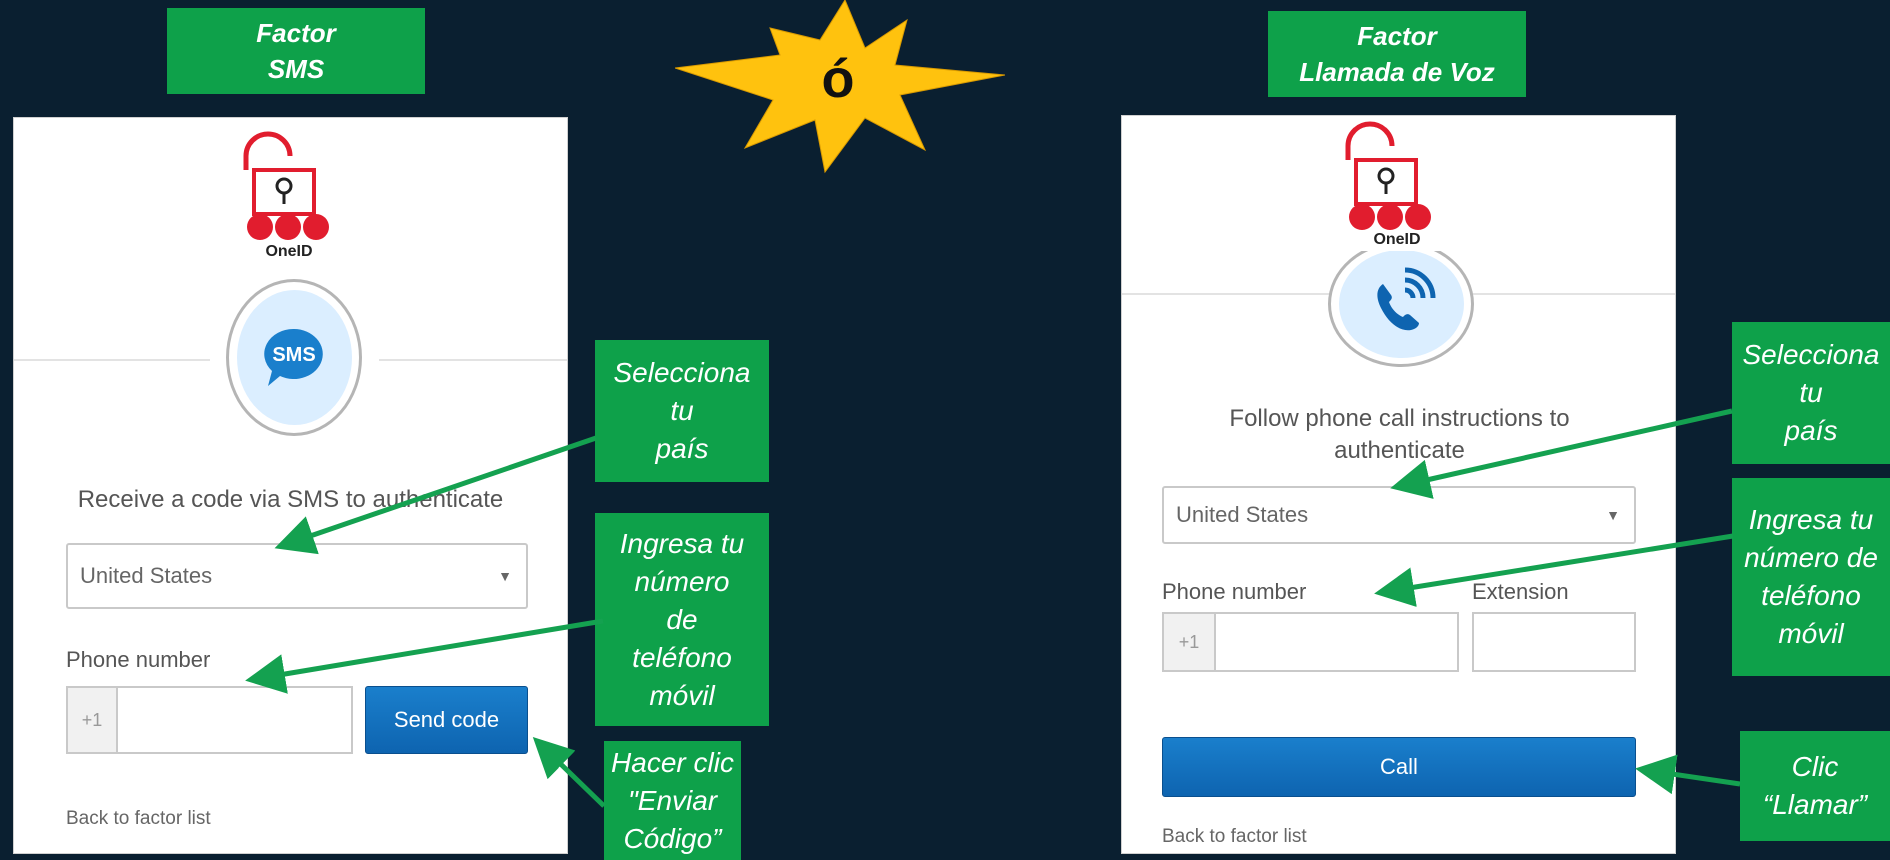  Describe the element at coordinates (424, 656) in the screenshot. I see `arrow-sms-phone` at that location.